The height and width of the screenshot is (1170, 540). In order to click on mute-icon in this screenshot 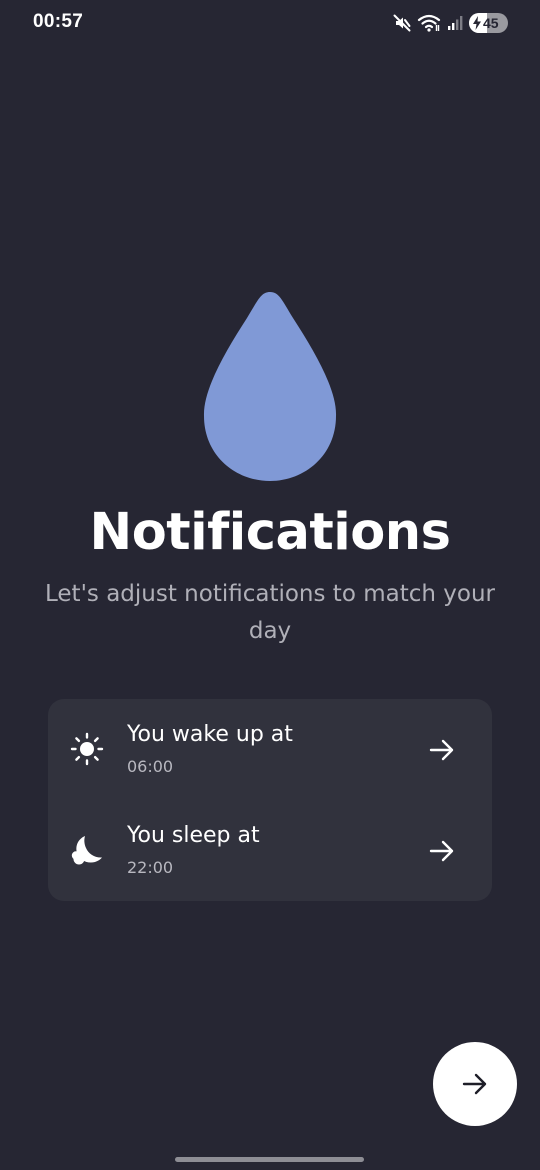, I will do `click(402, 23)`.